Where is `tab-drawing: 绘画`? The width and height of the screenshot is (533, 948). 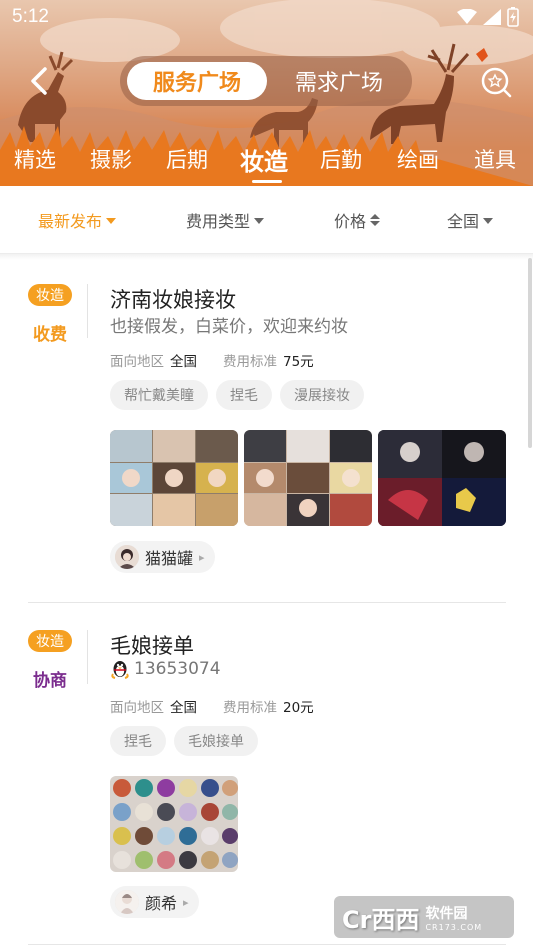
tab-drawing: 绘画 is located at coordinates (418, 159).